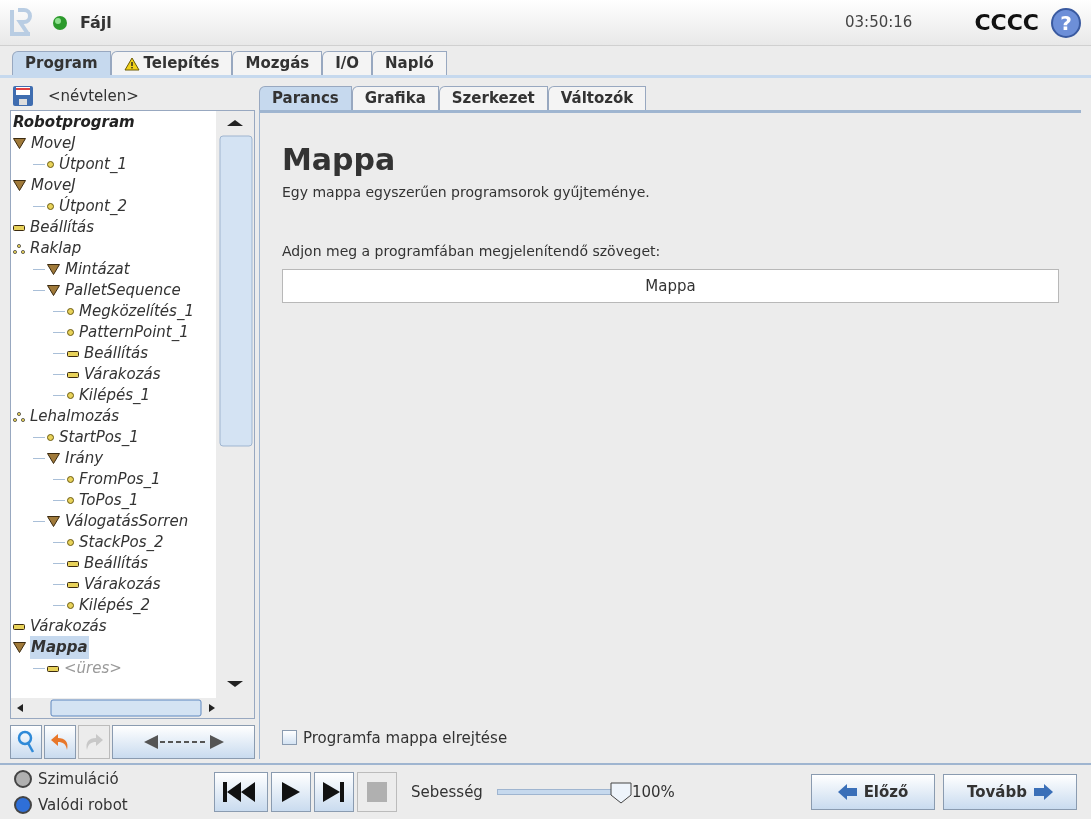  I want to click on save-icon, so click(23, 96).